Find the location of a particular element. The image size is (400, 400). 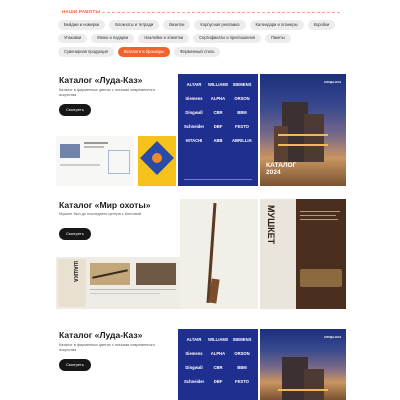

partner-logo: ABB is located at coordinates (218, 140).